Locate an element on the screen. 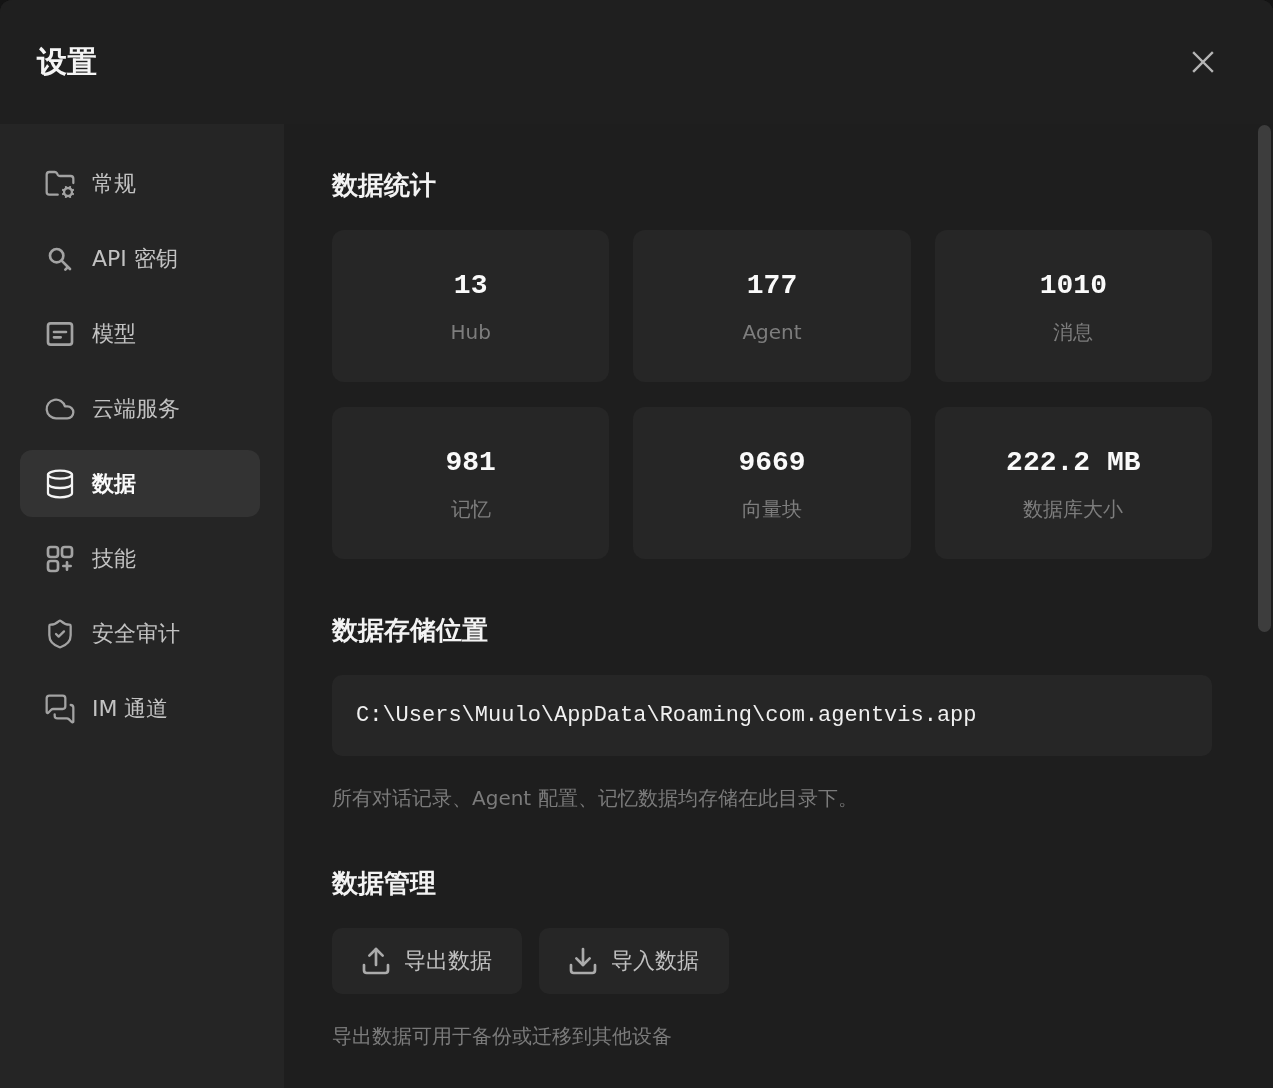 This screenshot has height=1088, width=1273. sidebar-item: 常规 is located at coordinates (140, 183).